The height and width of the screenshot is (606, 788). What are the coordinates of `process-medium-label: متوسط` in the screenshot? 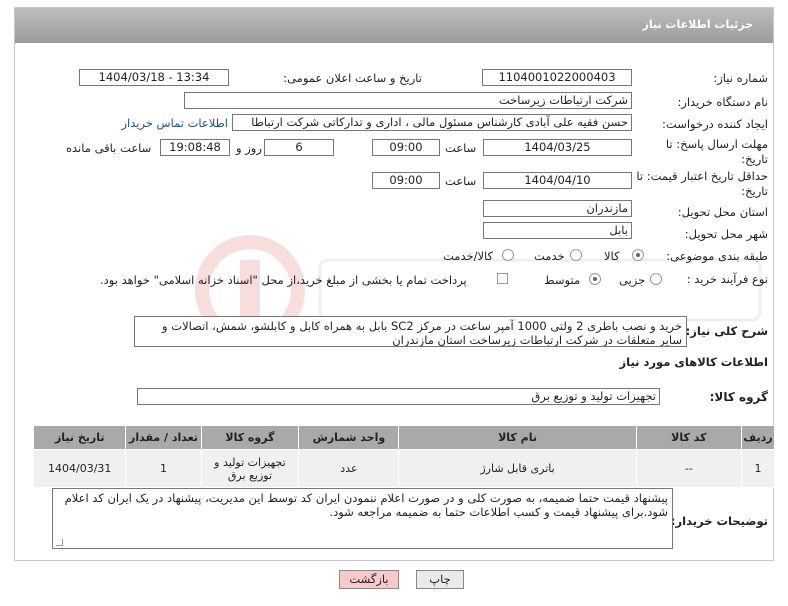 It's located at (562, 280).